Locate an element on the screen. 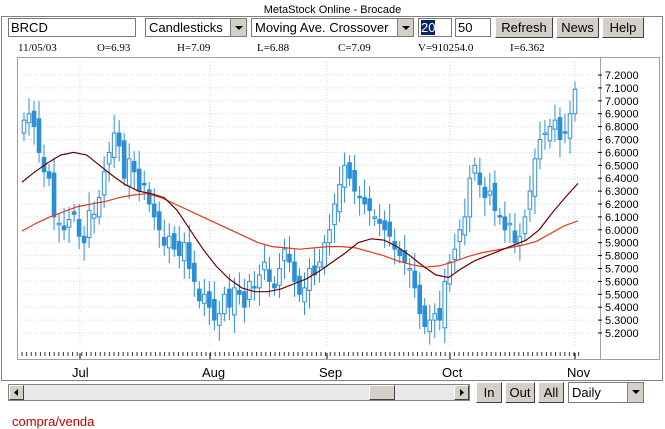 This screenshot has height=429, width=665. period-select: Daily is located at coordinates (606, 392).